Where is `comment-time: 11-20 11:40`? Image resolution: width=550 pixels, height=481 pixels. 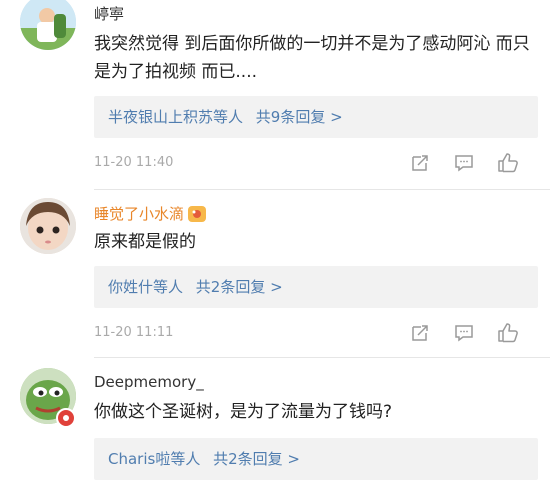 comment-time: 11-20 11:40 is located at coordinates (134, 162).